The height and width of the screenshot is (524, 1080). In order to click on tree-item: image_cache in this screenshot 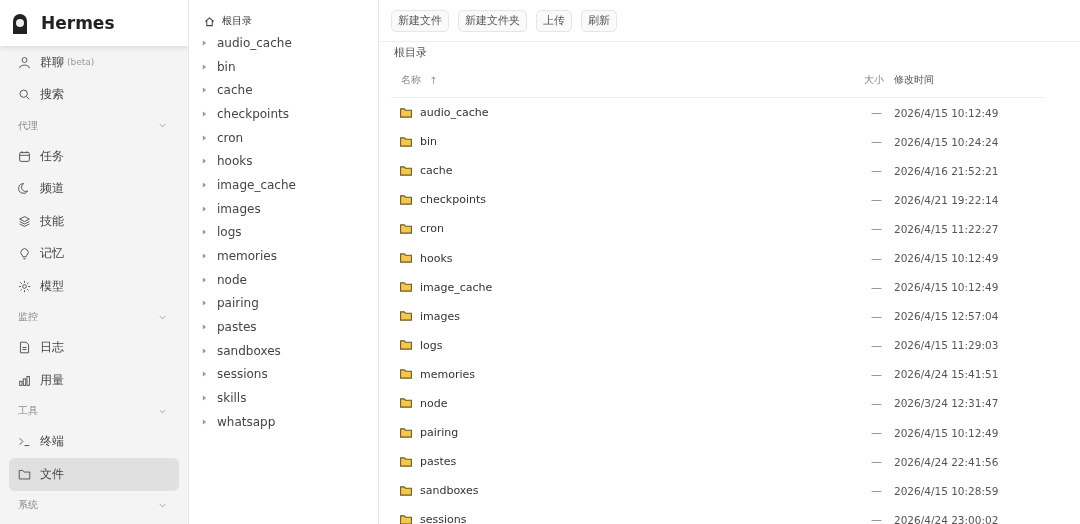, I will do `click(290, 185)`.